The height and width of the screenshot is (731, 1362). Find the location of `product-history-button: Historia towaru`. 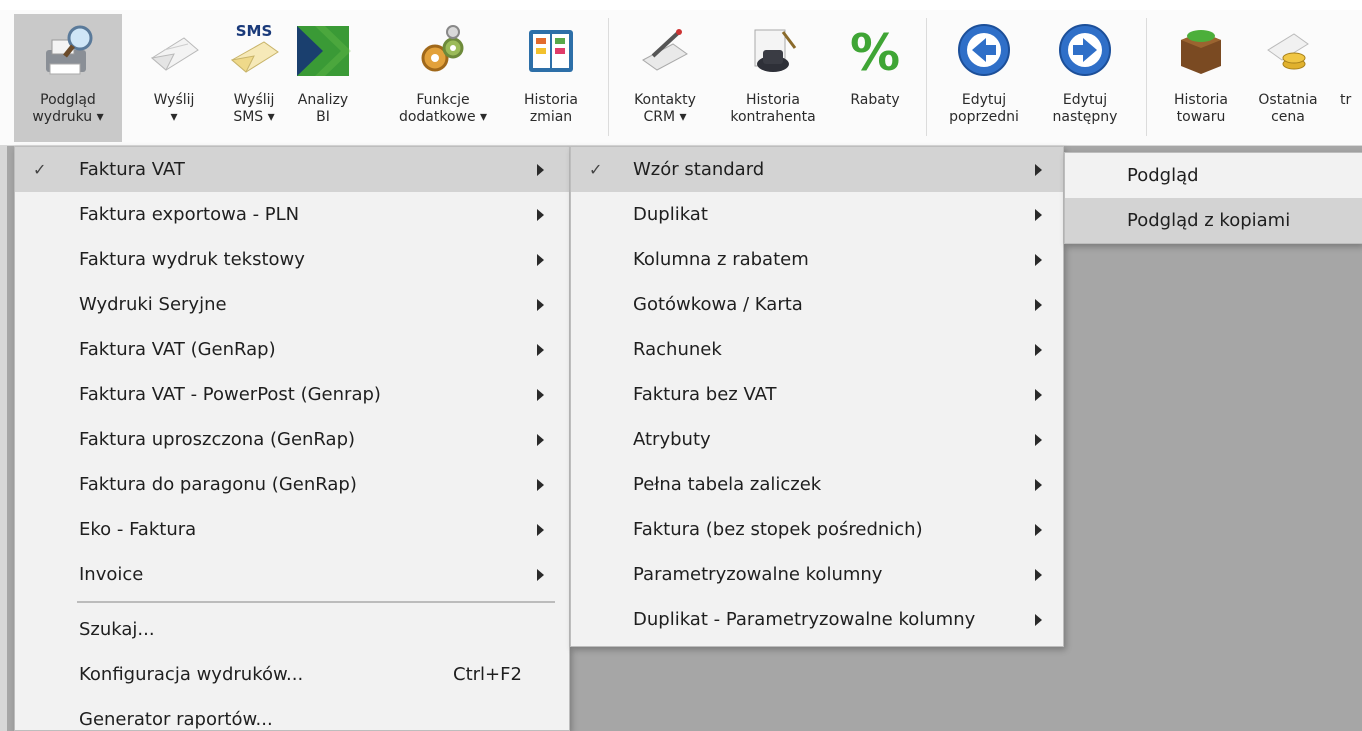

product-history-button: Historia towaru is located at coordinates (1201, 78).